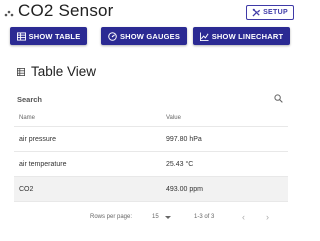  I want to click on page-title: CO2 Sensor, so click(66, 10).